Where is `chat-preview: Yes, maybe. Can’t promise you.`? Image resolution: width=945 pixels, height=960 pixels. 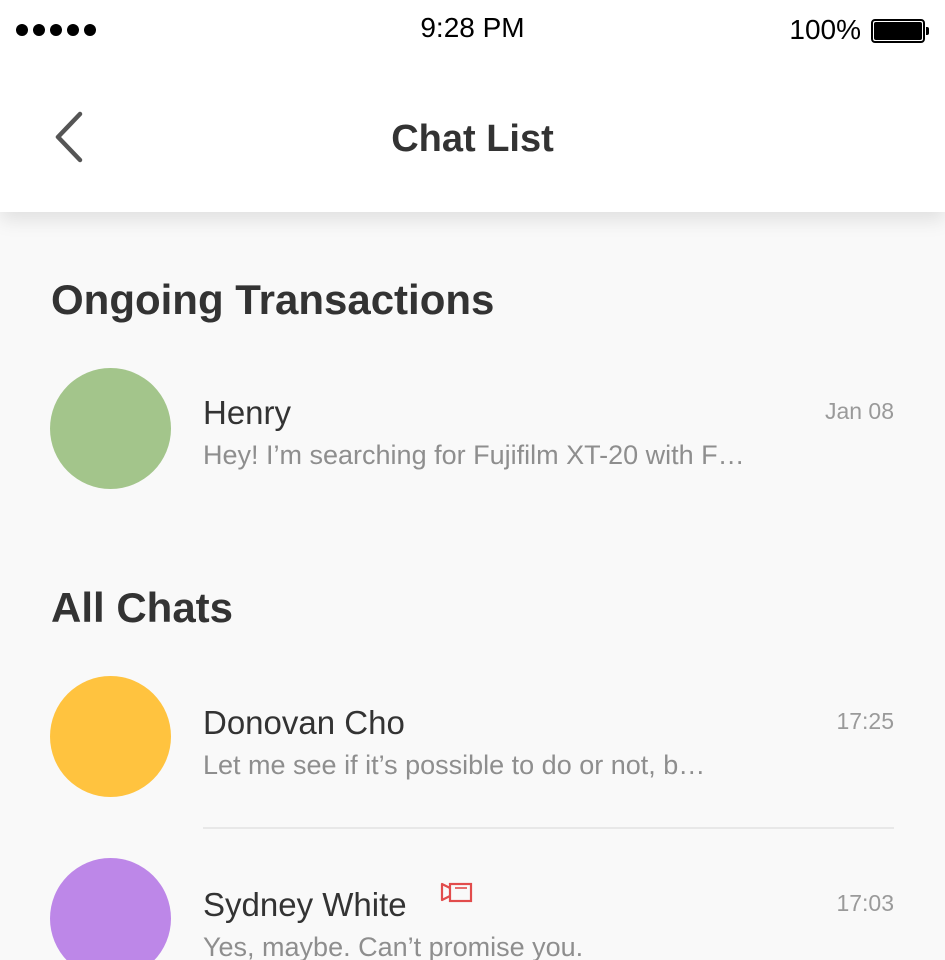 chat-preview: Yes, maybe. Can’t promise you. is located at coordinates (393, 946).